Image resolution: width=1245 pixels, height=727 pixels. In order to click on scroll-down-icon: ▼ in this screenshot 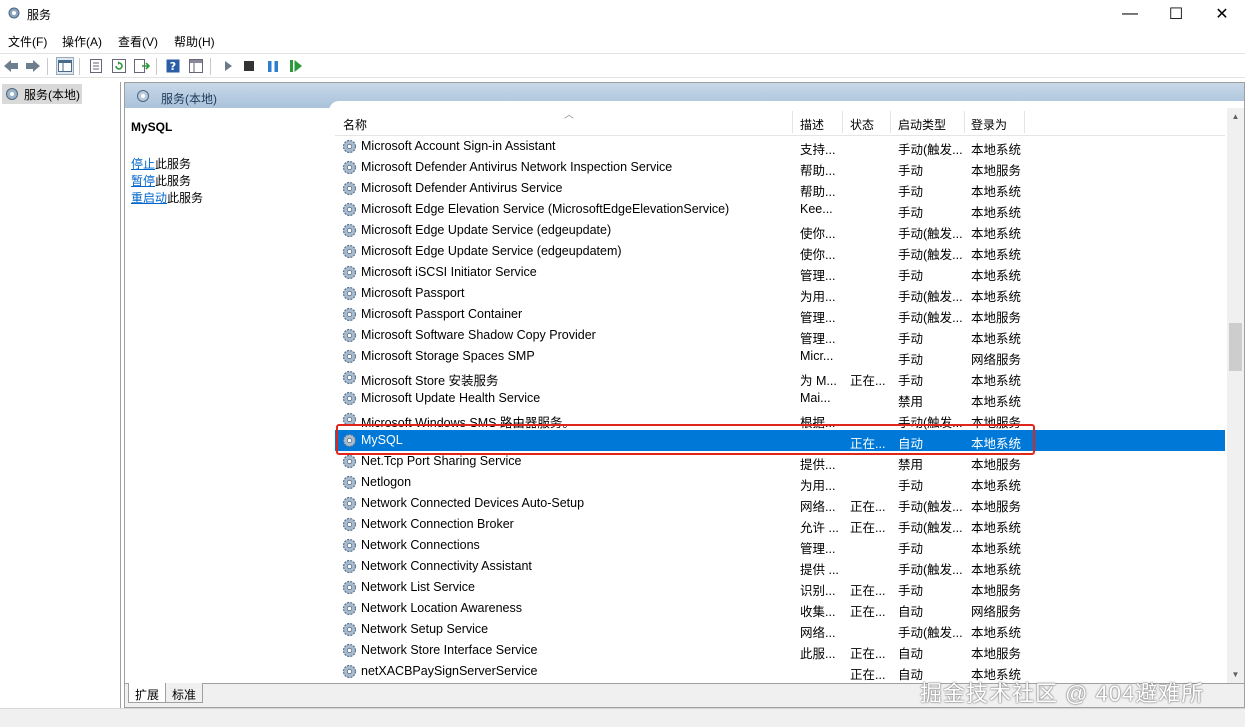, I will do `click(1235, 674)`.